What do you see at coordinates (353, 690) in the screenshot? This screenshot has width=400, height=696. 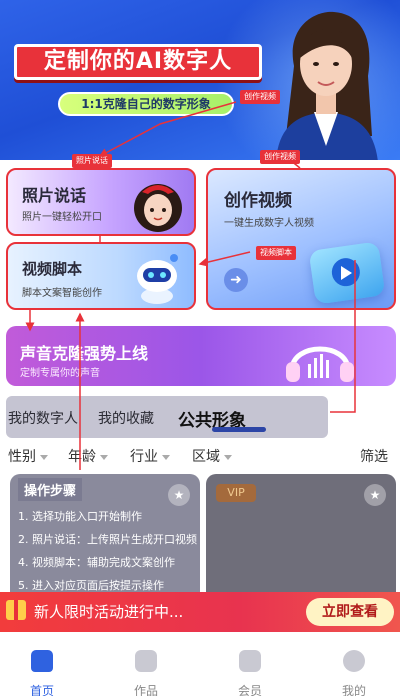 I see `nav-profile-label: 我的` at bounding box center [353, 690].